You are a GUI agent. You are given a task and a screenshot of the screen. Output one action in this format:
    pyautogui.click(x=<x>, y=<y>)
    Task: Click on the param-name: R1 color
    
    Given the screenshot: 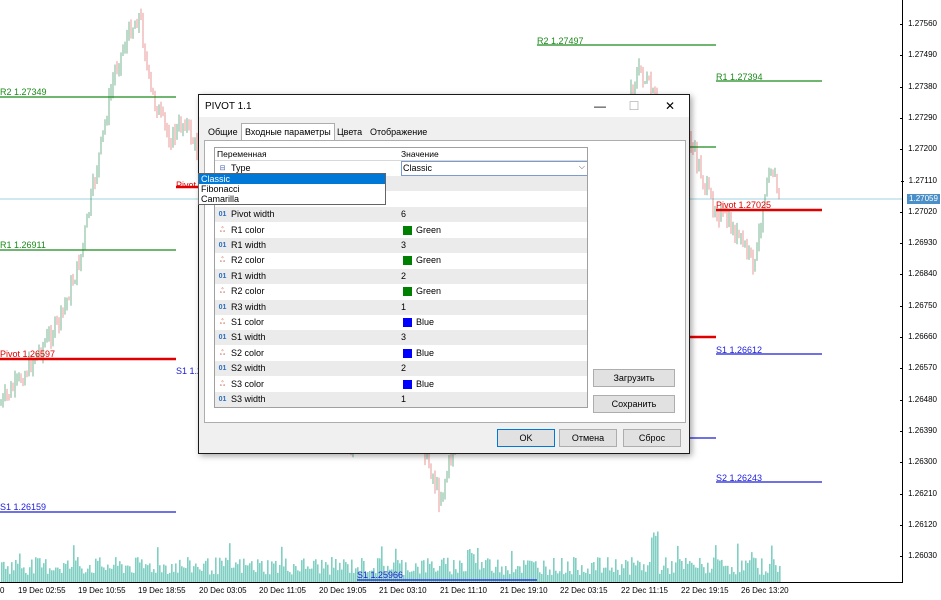 What is the action you would take?
    pyautogui.click(x=248, y=229)
    